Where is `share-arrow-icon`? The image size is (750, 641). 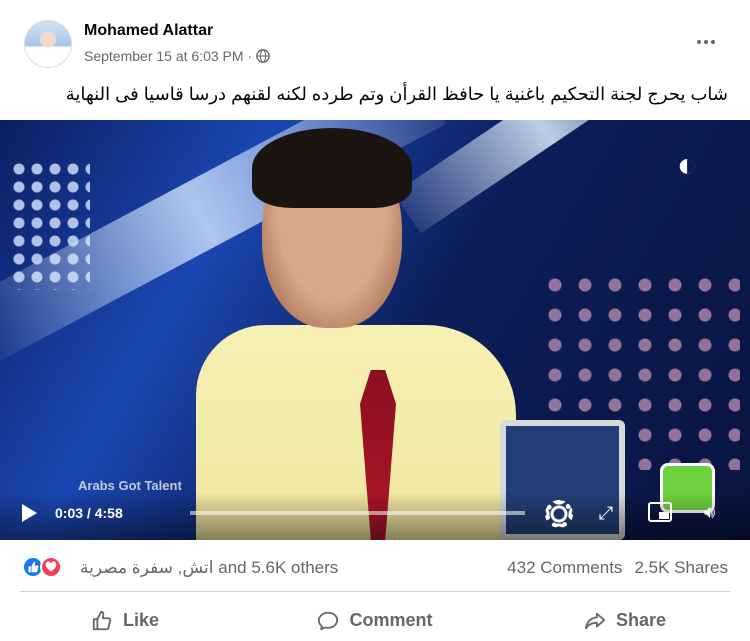
share-arrow-icon is located at coordinates (595, 620).